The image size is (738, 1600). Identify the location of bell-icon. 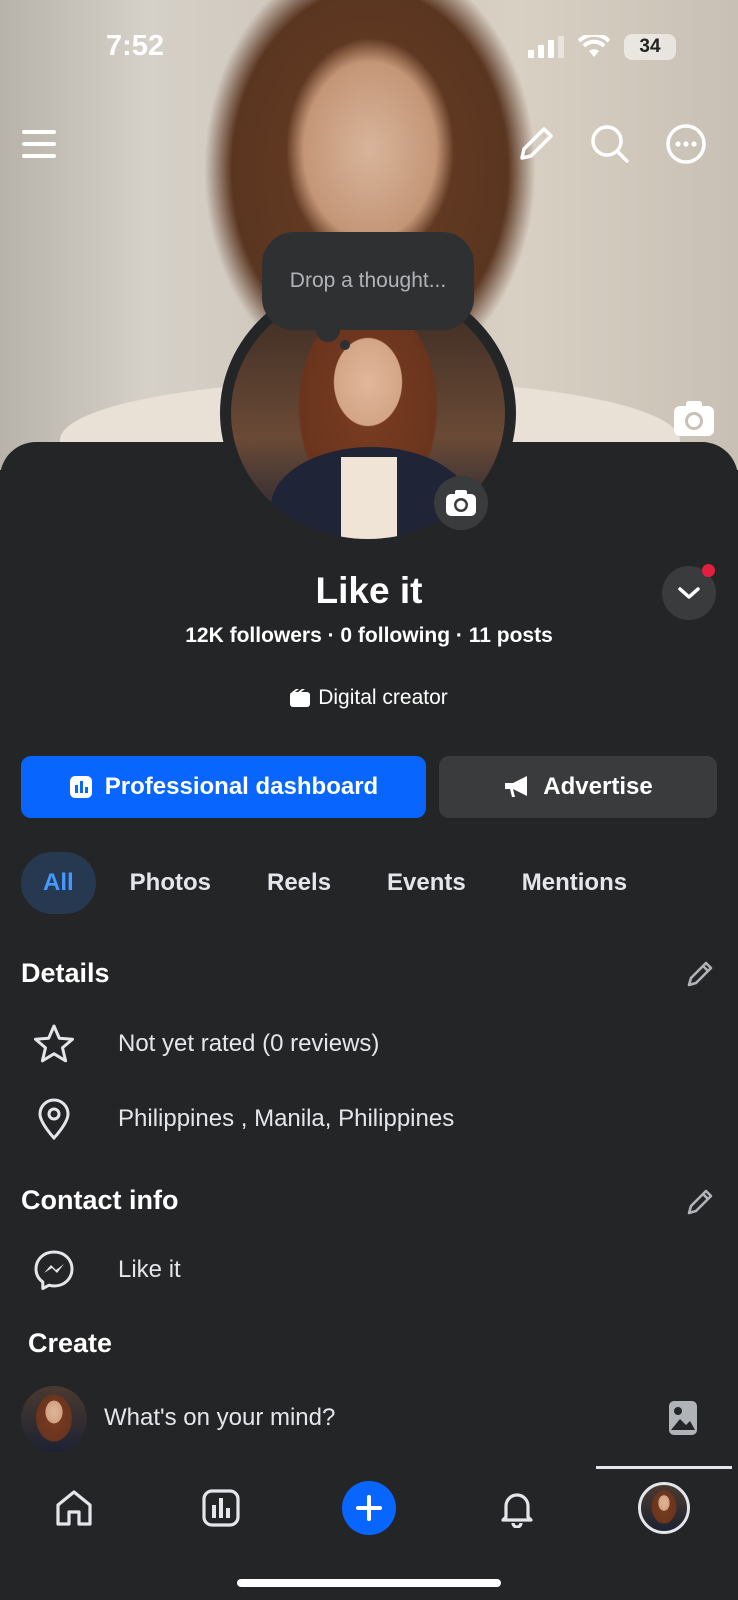
(517, 1510).